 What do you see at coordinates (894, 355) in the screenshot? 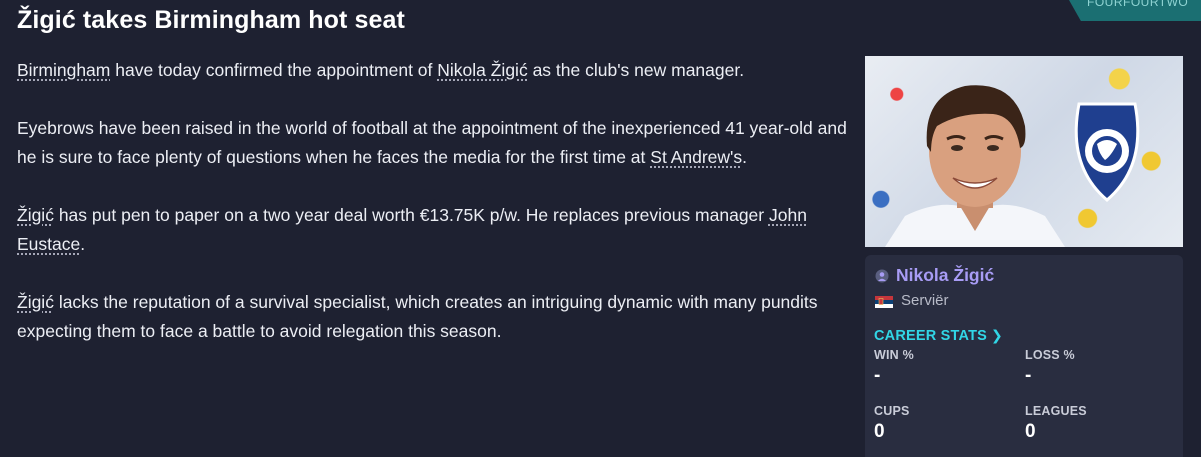
I see `win-label: WIN %` at bounding box center [894, 355].